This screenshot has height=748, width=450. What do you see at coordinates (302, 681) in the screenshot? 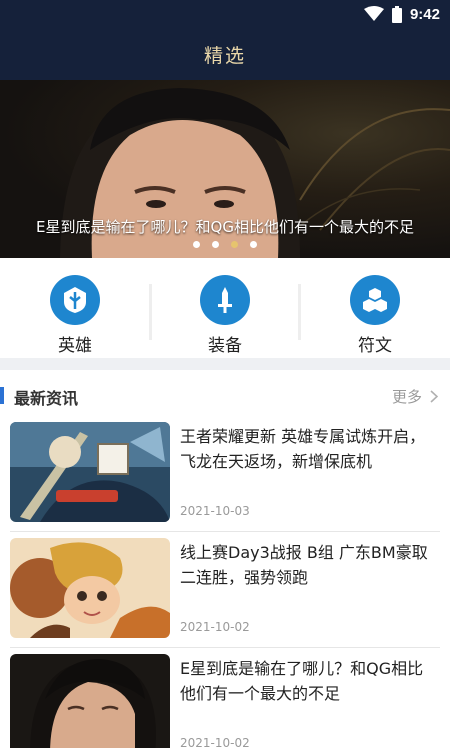
I see `news-title: E星到底是输在了哪儿？和QG相比他们有一个最大的不足` at bounding box center [302, 681].